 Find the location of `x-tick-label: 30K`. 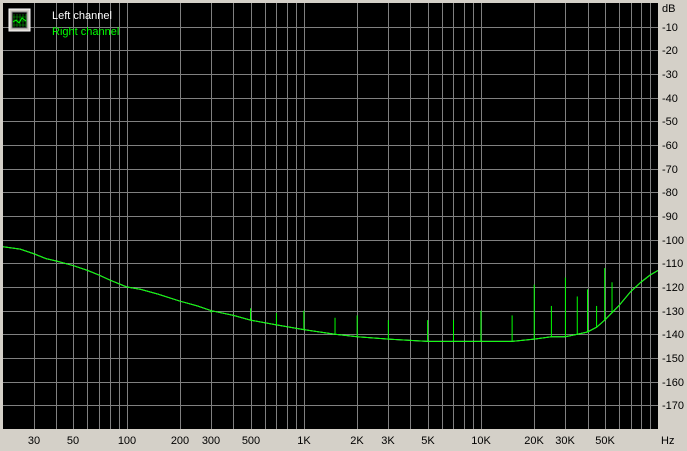

x-tick-label: 30K is located at coordinates (565, 441).